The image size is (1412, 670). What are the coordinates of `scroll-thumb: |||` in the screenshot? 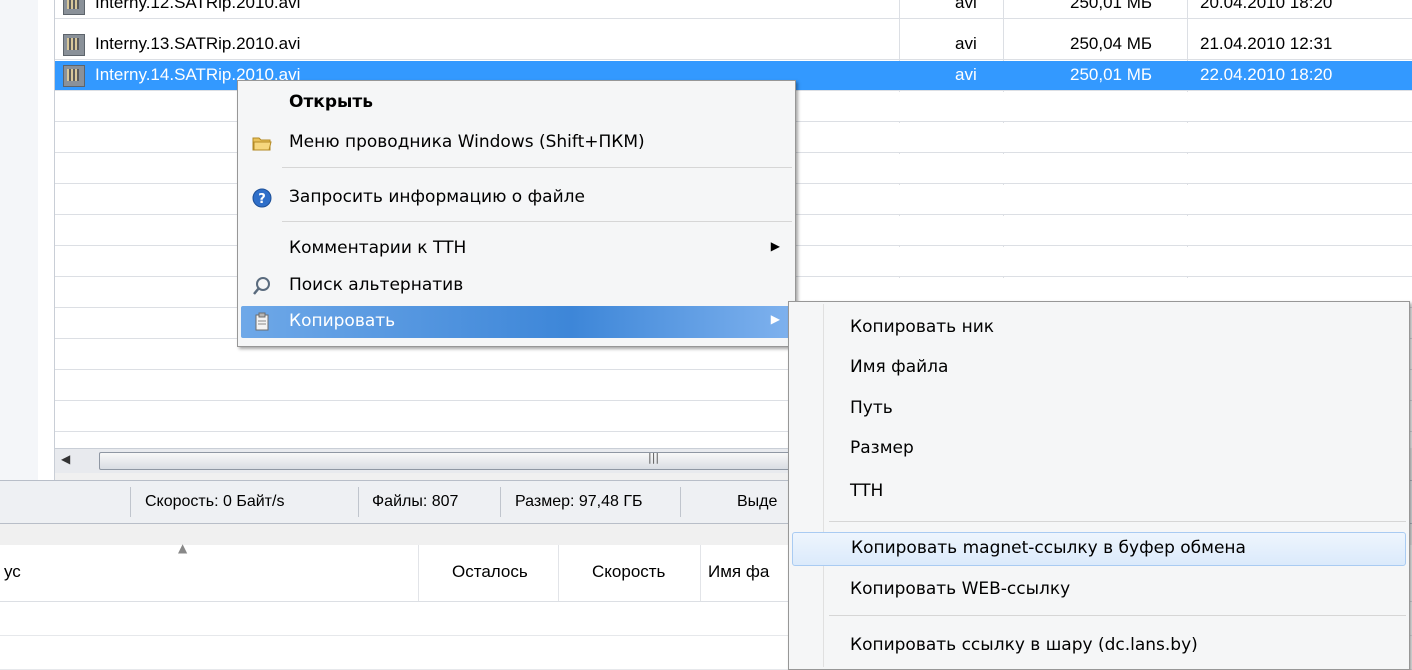 It's located at (450, 460).